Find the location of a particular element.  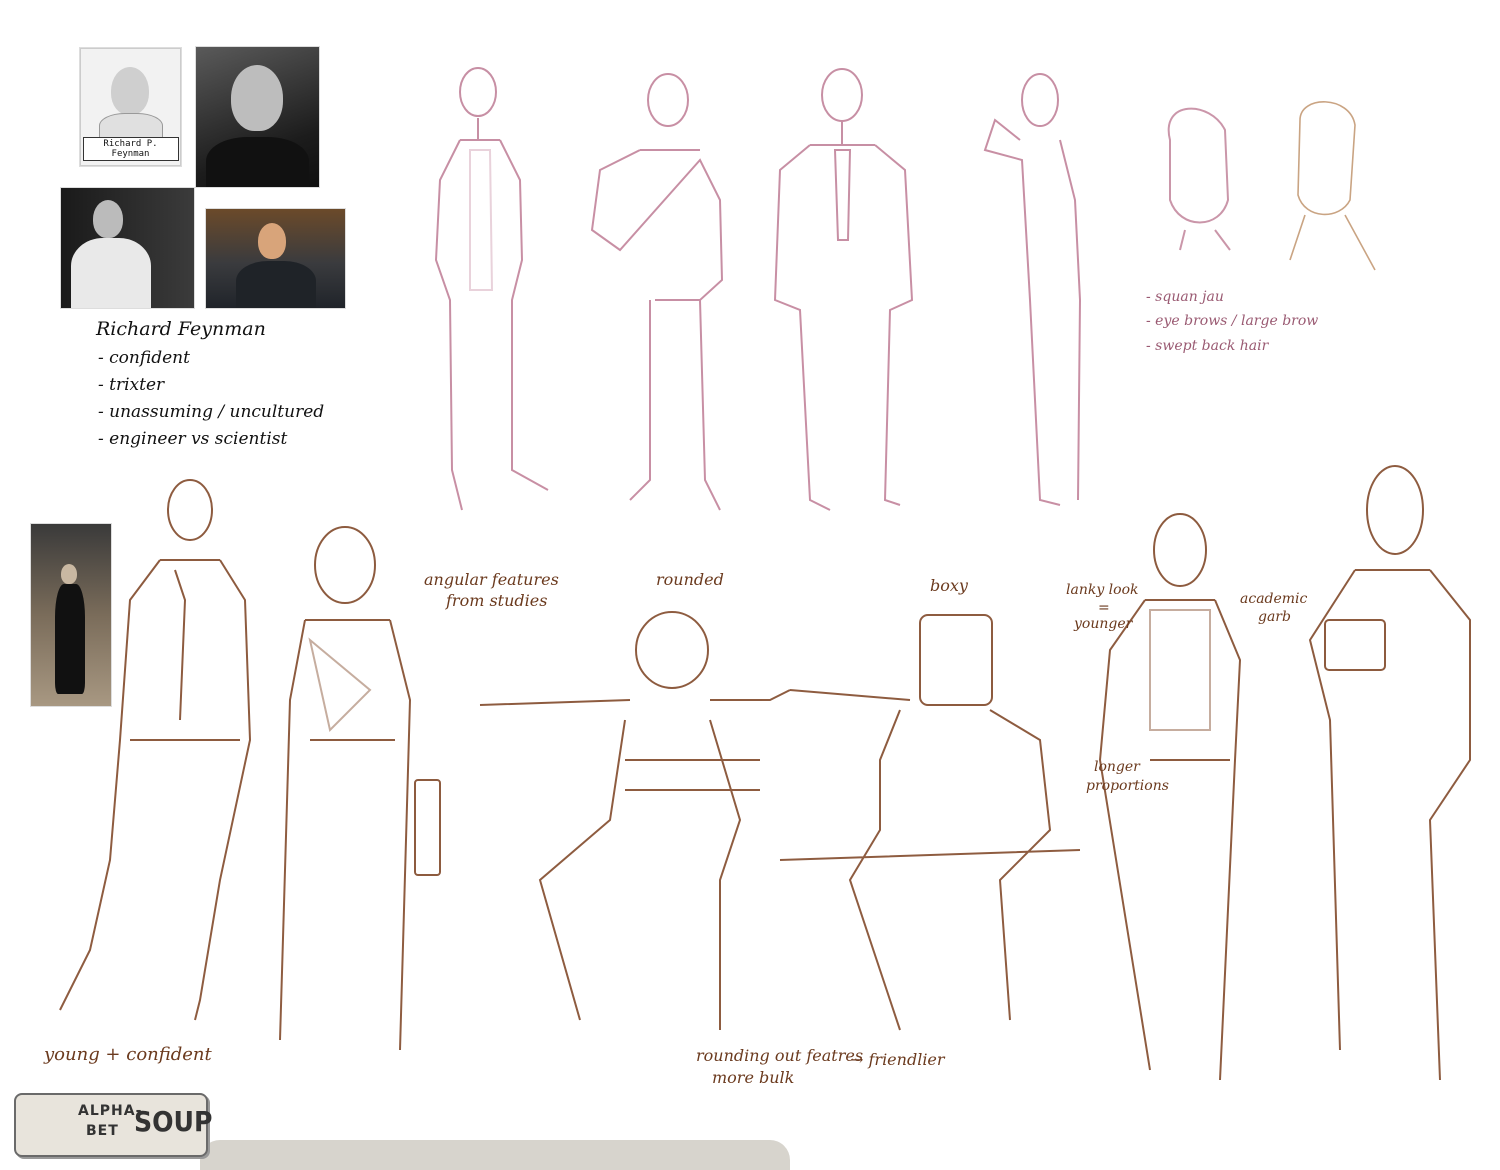

note-young-confident: young + confident is located at coordinates (128, 1054).